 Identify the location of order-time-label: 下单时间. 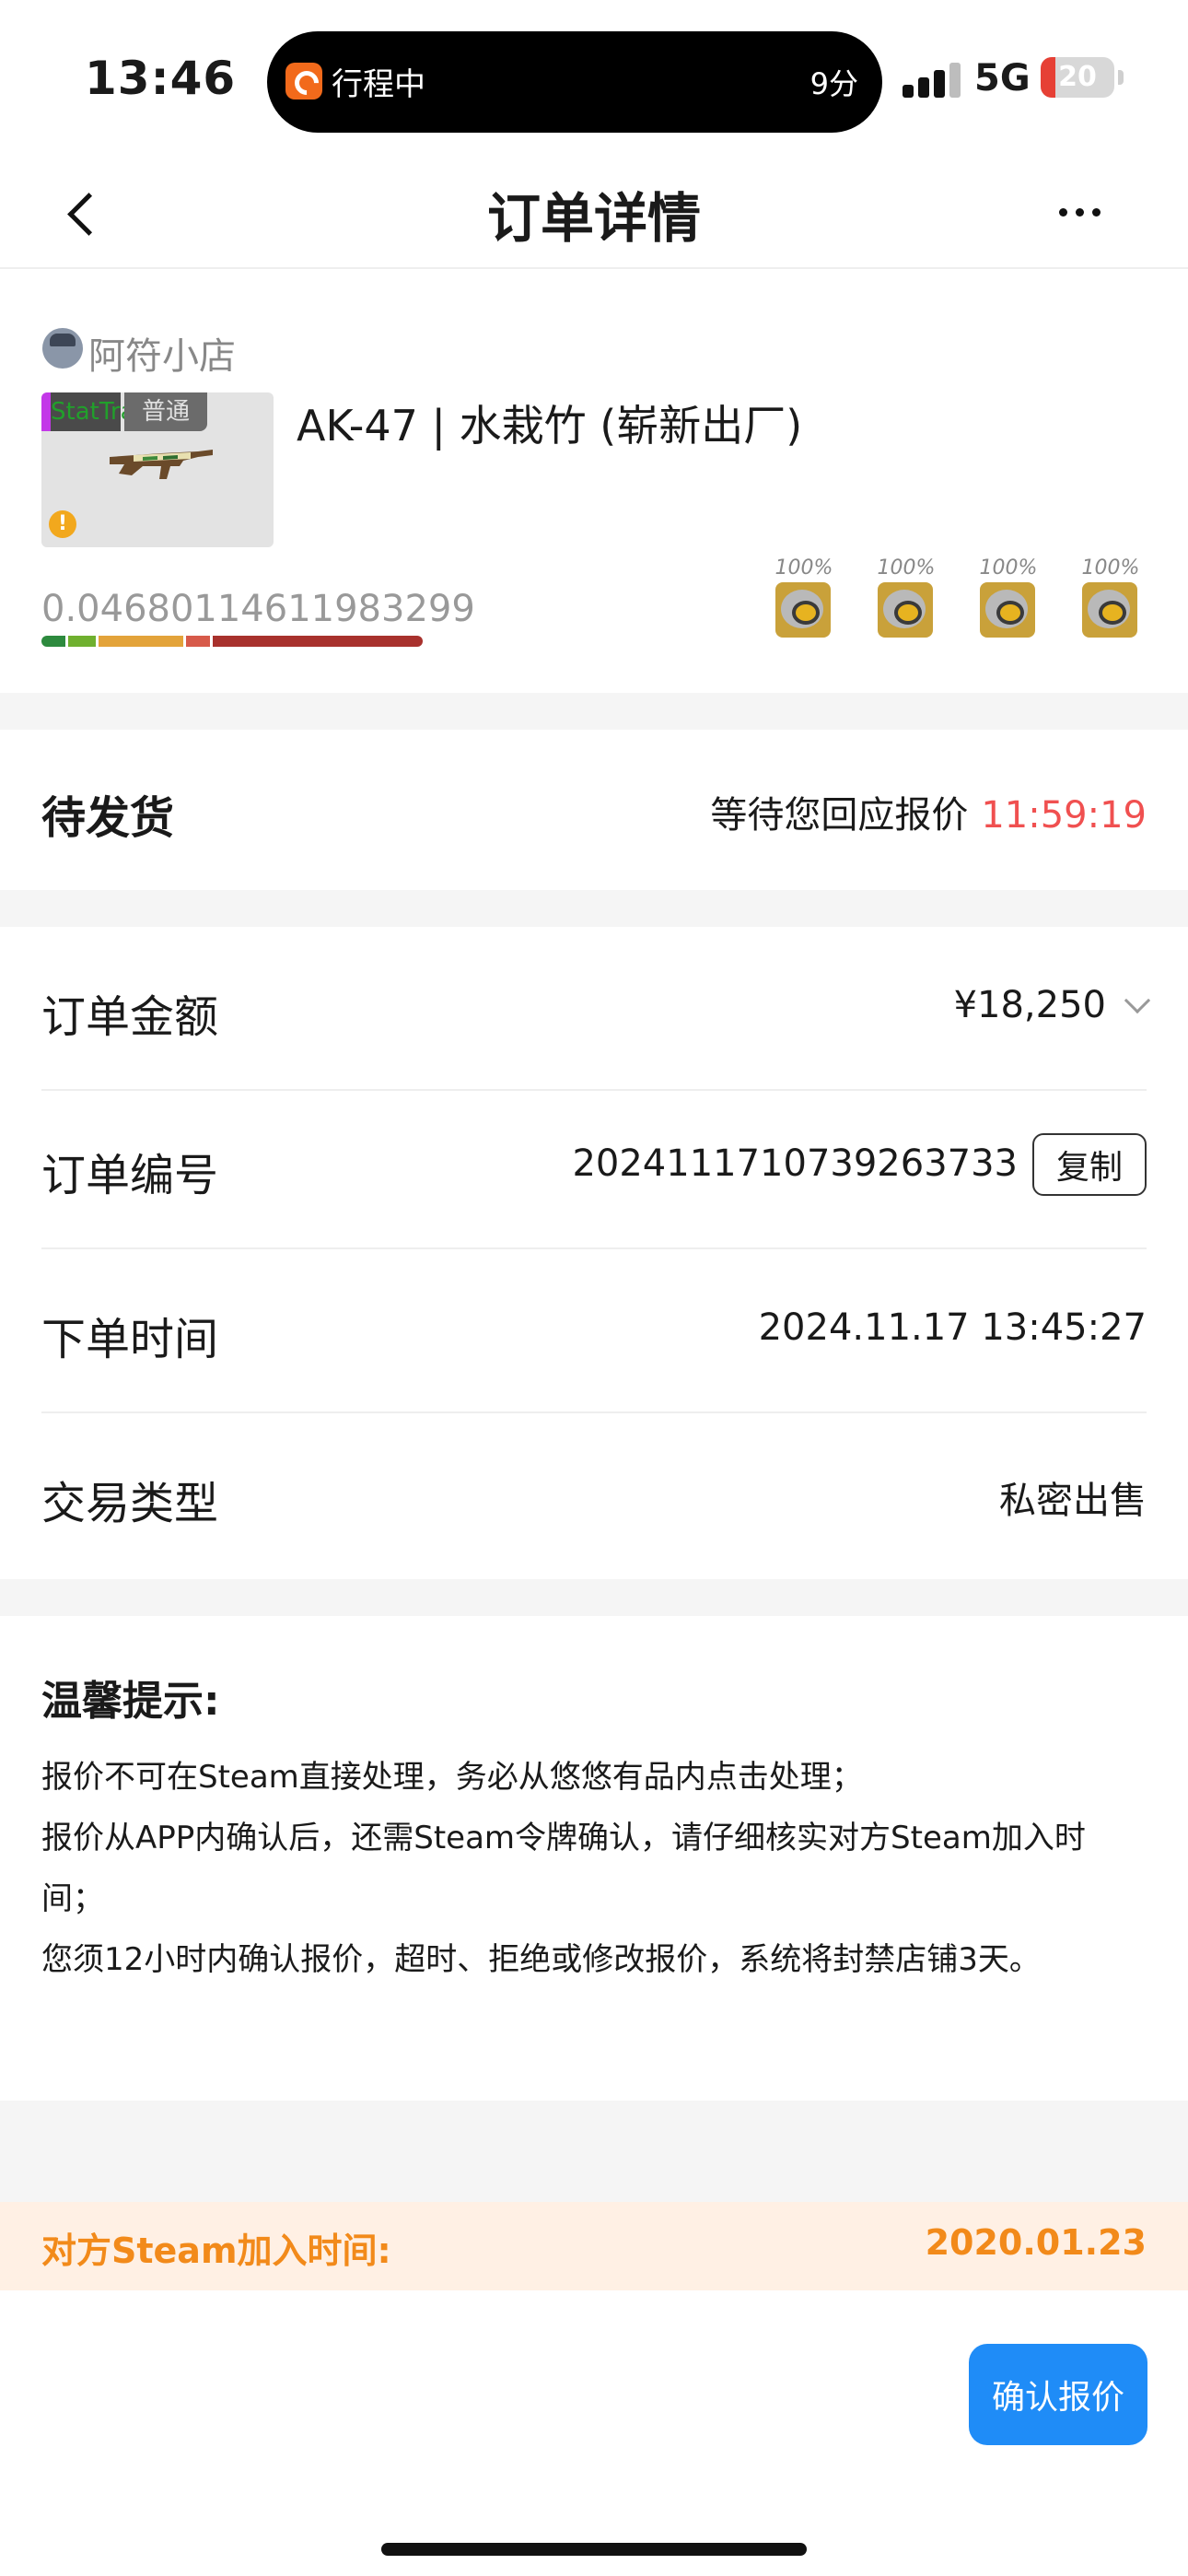
(130, 1339).